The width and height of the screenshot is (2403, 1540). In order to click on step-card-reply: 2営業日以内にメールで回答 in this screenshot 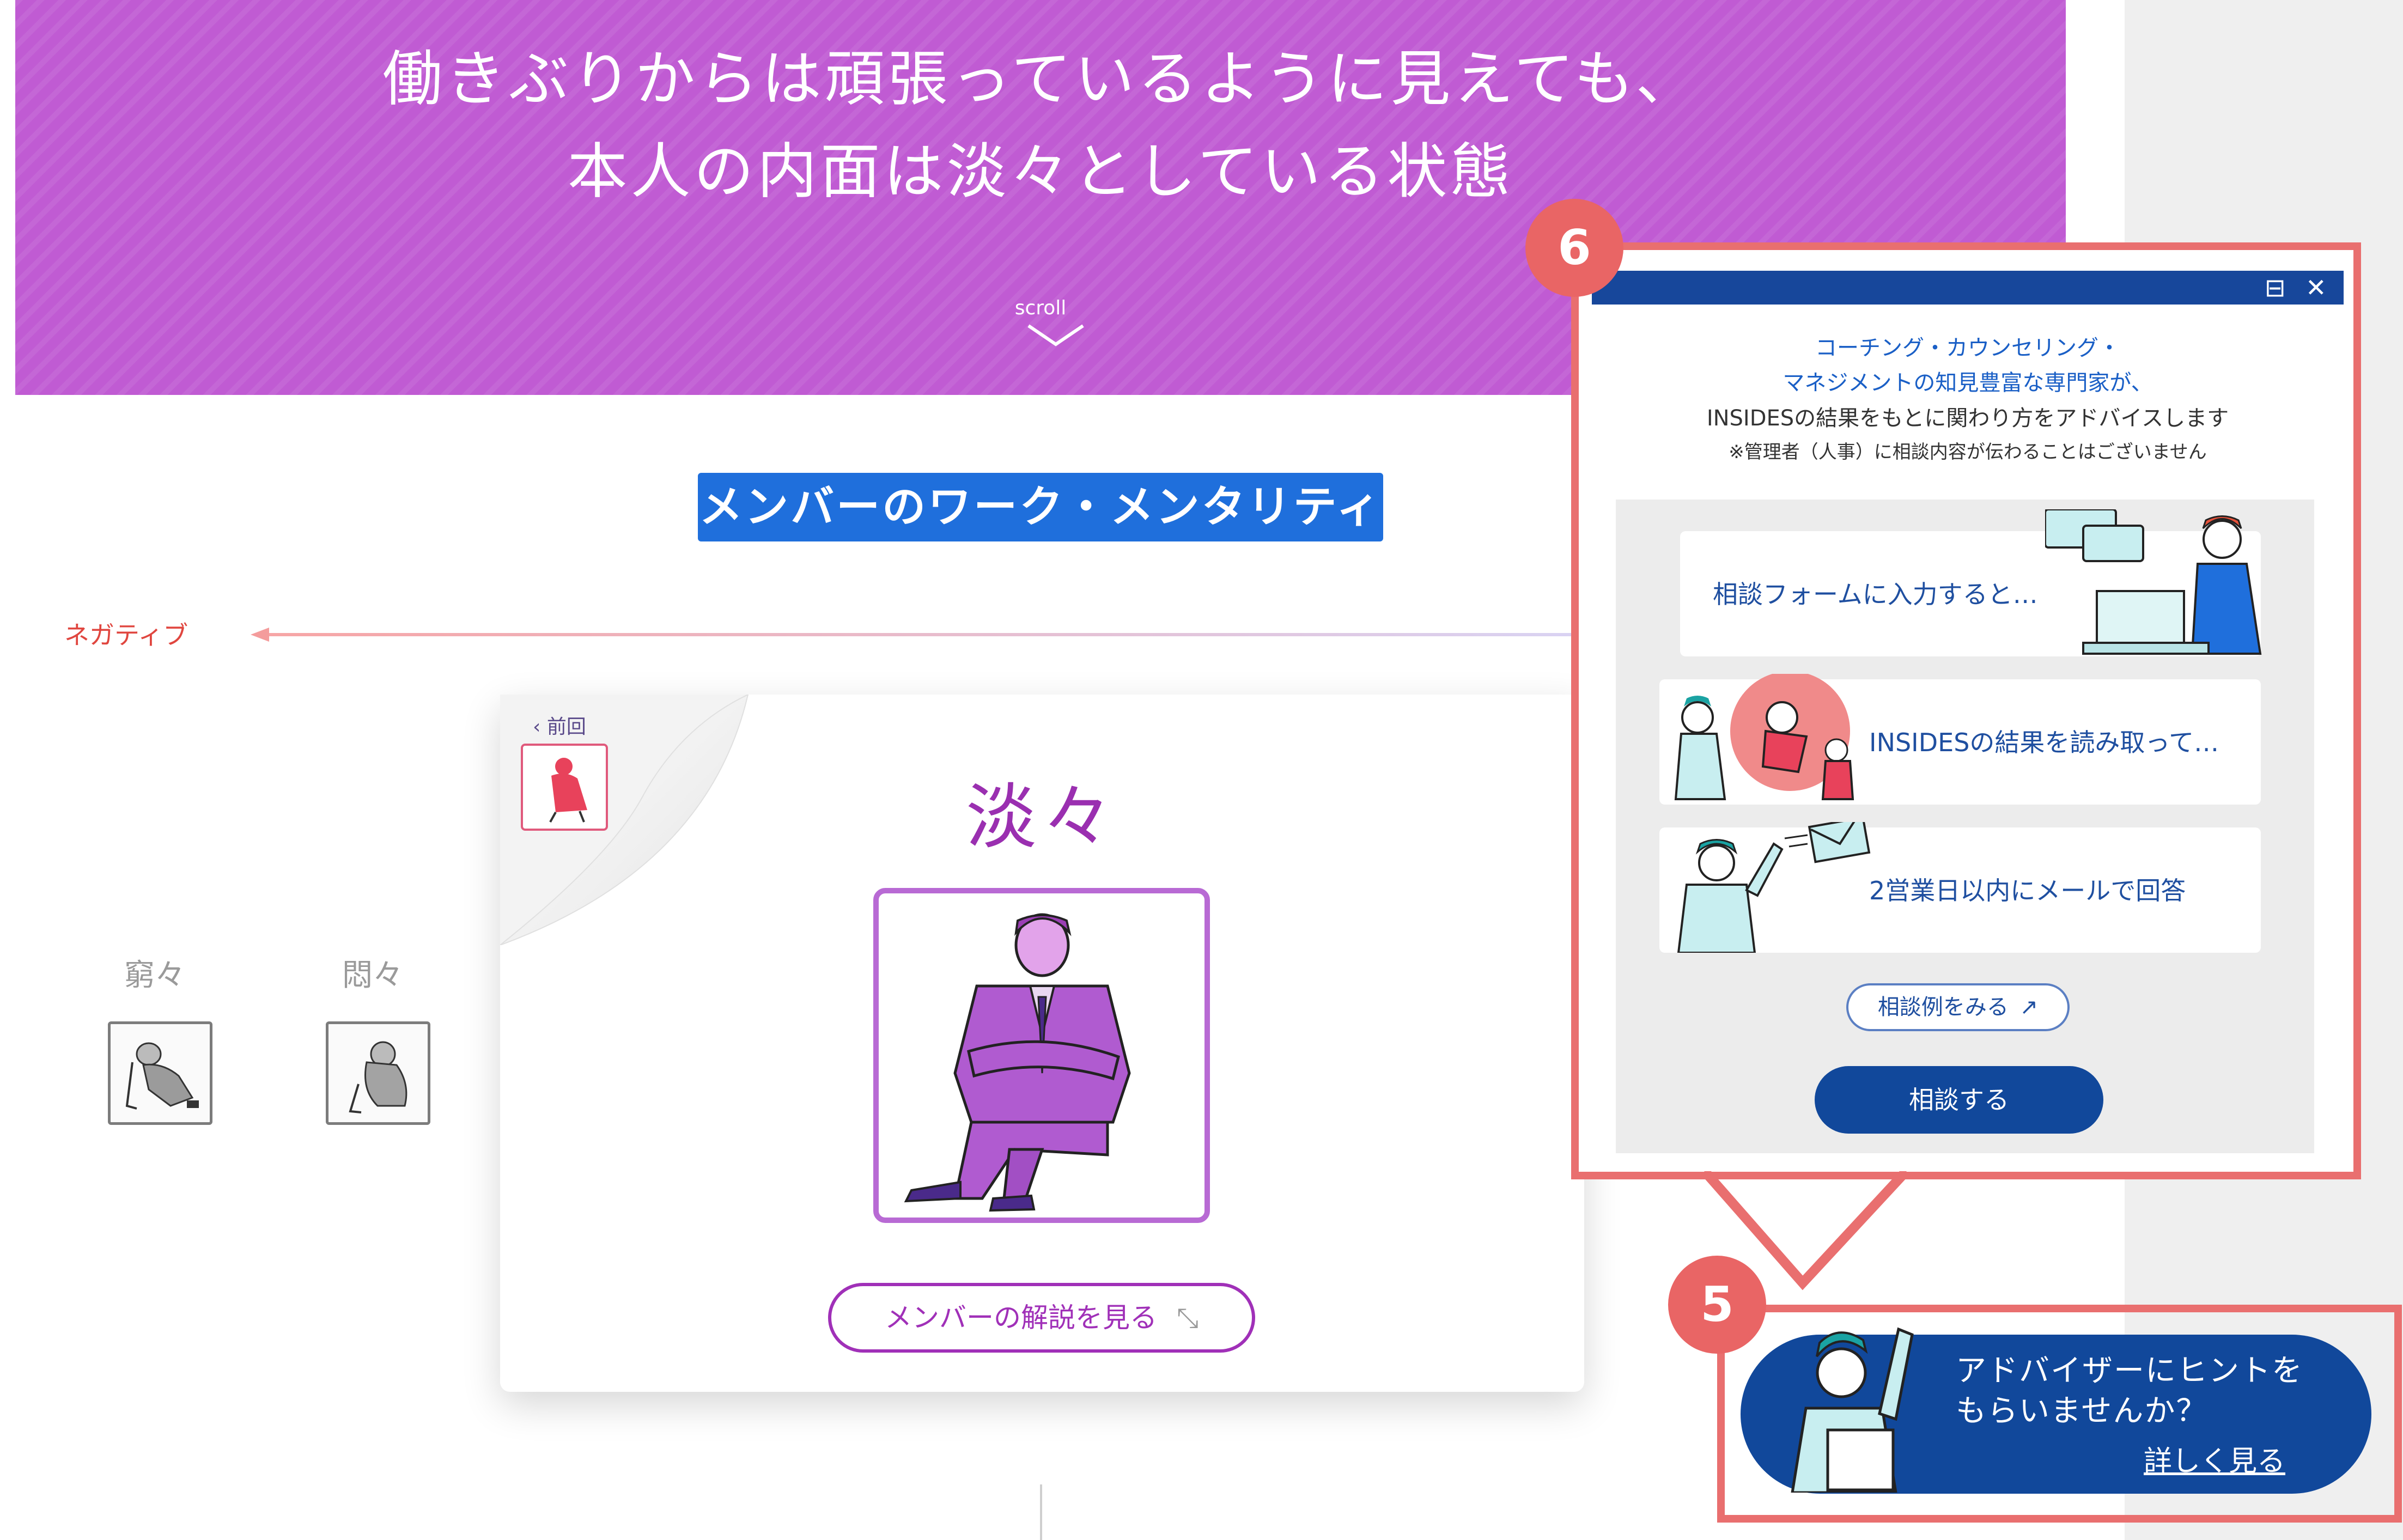, I will do `click(1960, 887)`.